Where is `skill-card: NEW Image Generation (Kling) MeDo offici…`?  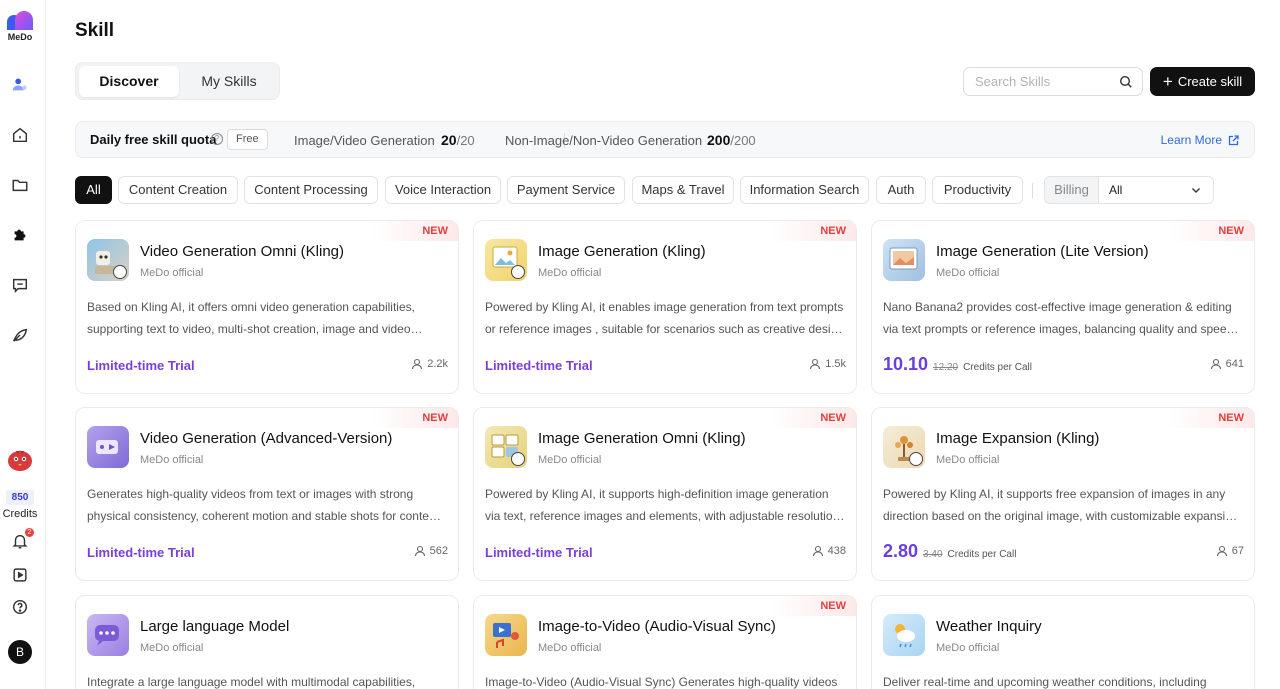 skill-card: NEW Image Generation (Kling) MeDo offici… is located at coordinates (665, 307).